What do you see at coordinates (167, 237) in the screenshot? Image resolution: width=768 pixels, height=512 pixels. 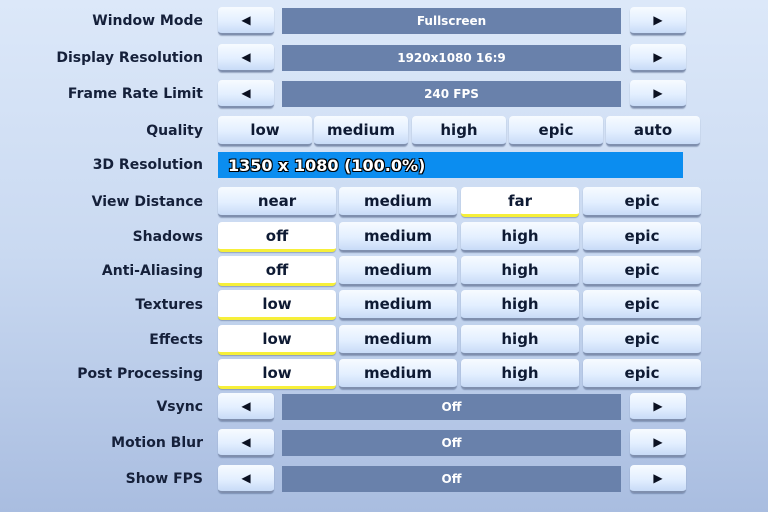 I see `shadows-label: Shadows` at bounding box center [167, 237].